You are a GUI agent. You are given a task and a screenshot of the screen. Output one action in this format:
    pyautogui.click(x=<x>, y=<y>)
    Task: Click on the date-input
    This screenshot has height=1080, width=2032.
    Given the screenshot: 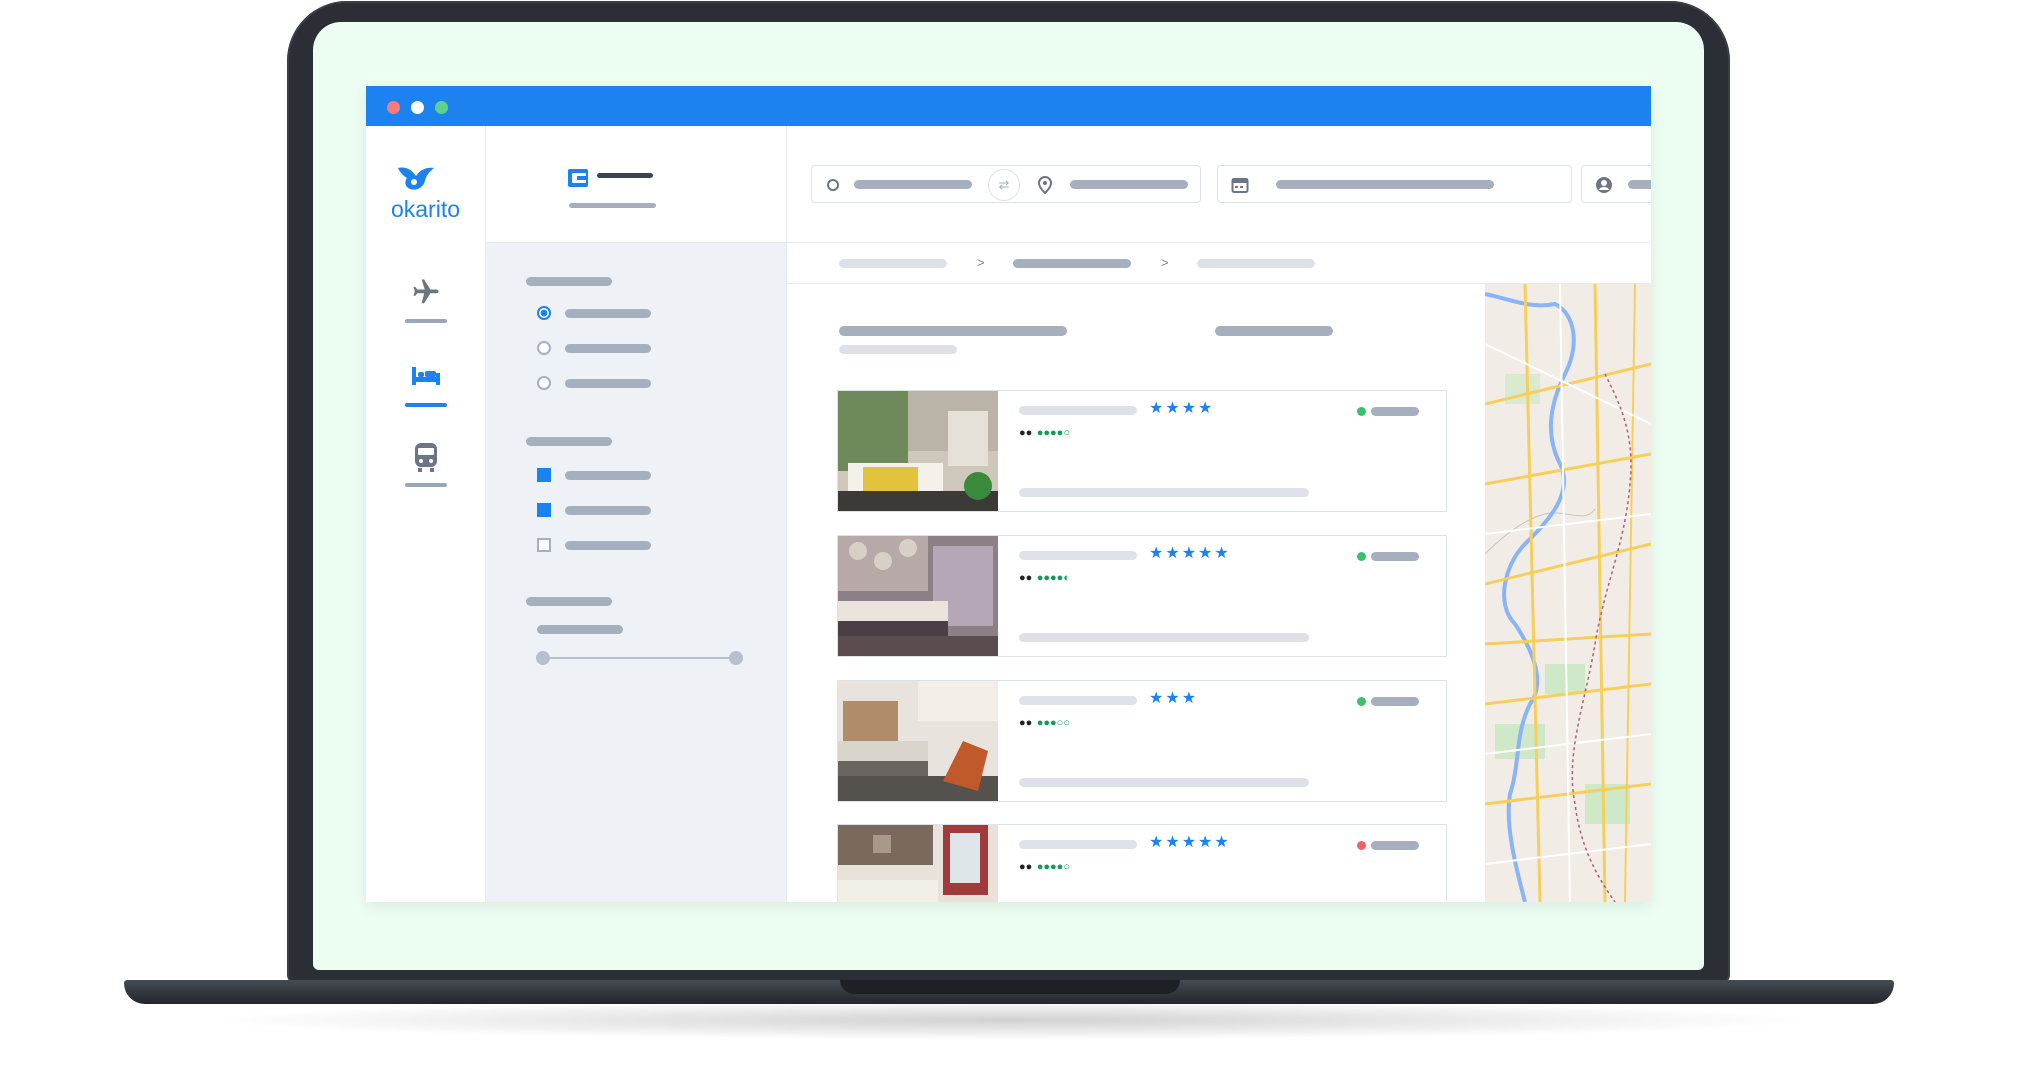 What is the action you would take?
    pyautogui.click(x=1385, y=184)
    